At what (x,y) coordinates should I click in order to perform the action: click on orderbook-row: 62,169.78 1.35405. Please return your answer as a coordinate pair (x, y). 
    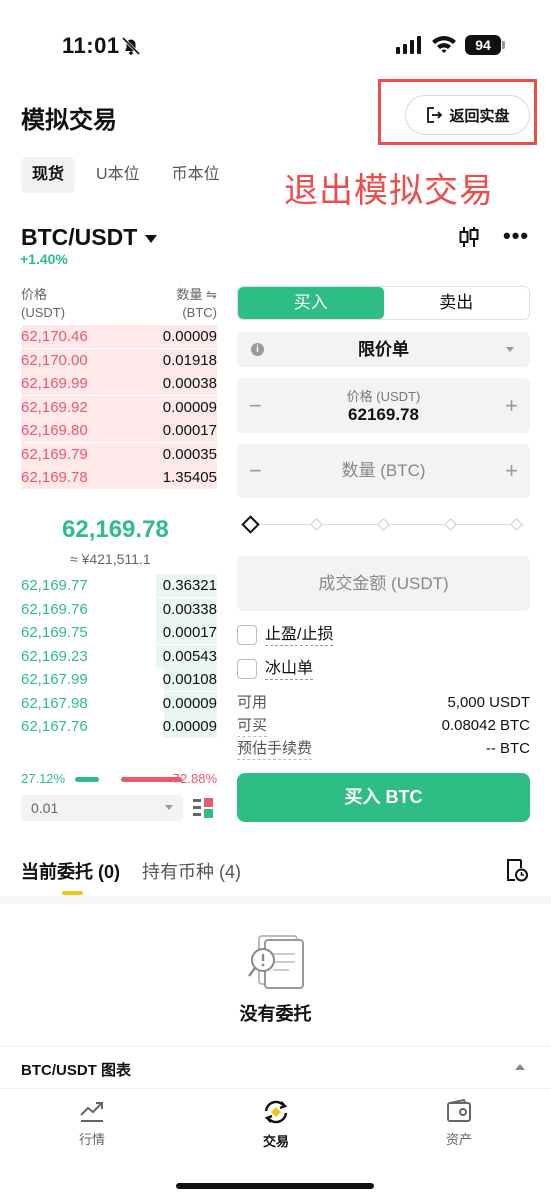
    Looking at the image, I should click on (119, 477).